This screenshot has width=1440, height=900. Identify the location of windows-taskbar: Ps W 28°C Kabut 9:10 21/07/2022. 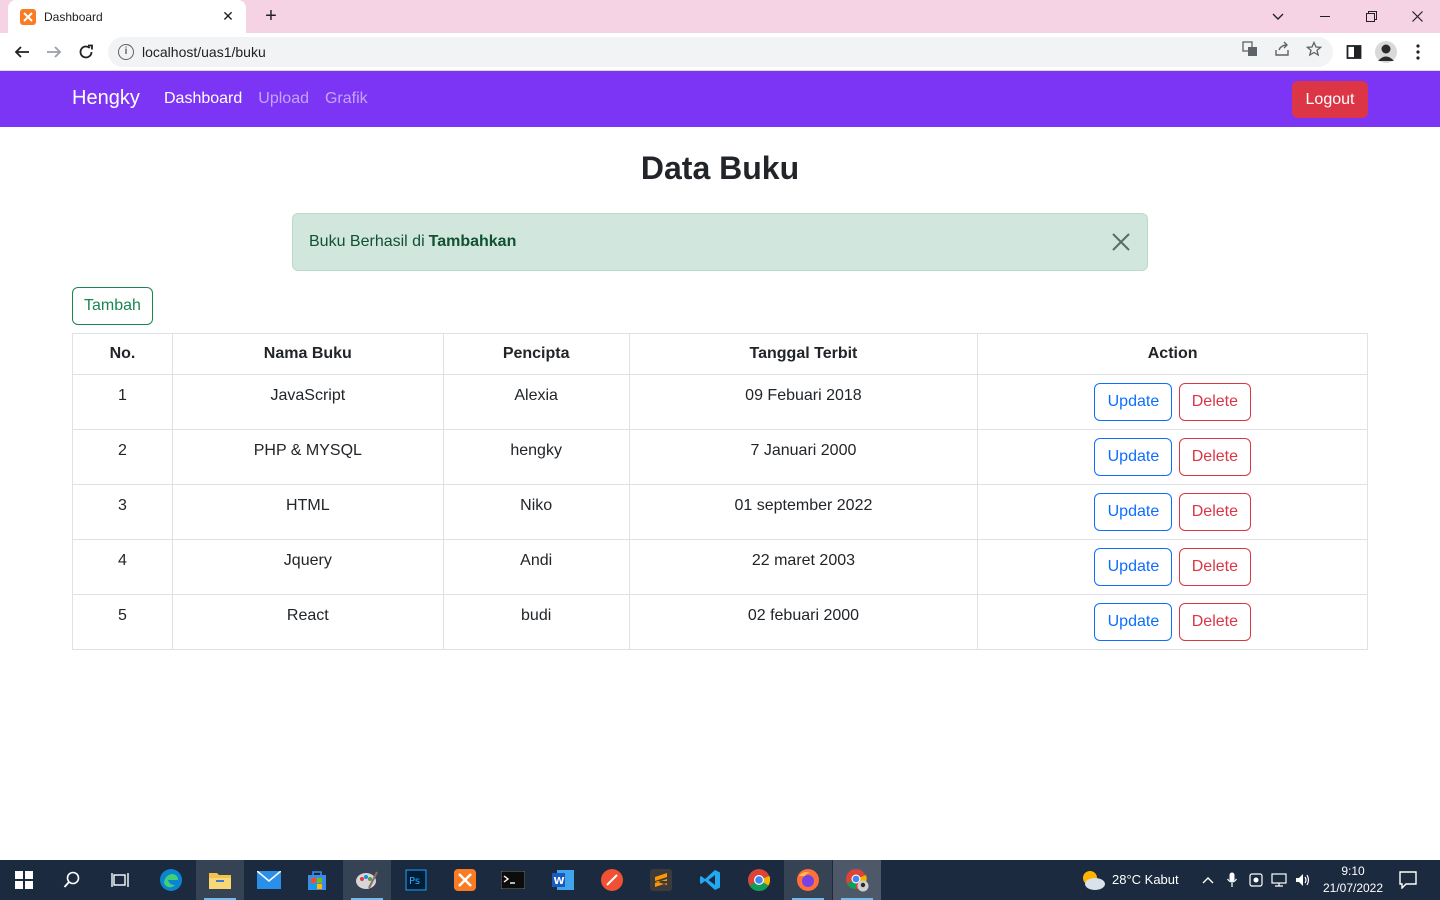
(720, 880).